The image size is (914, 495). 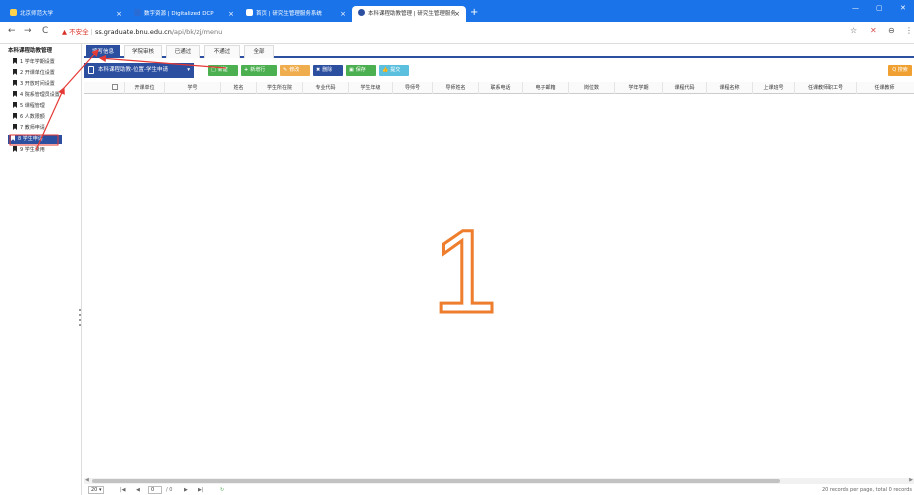 I want to click on scroll-right-icon: ▶, so click(x=911, y=480).